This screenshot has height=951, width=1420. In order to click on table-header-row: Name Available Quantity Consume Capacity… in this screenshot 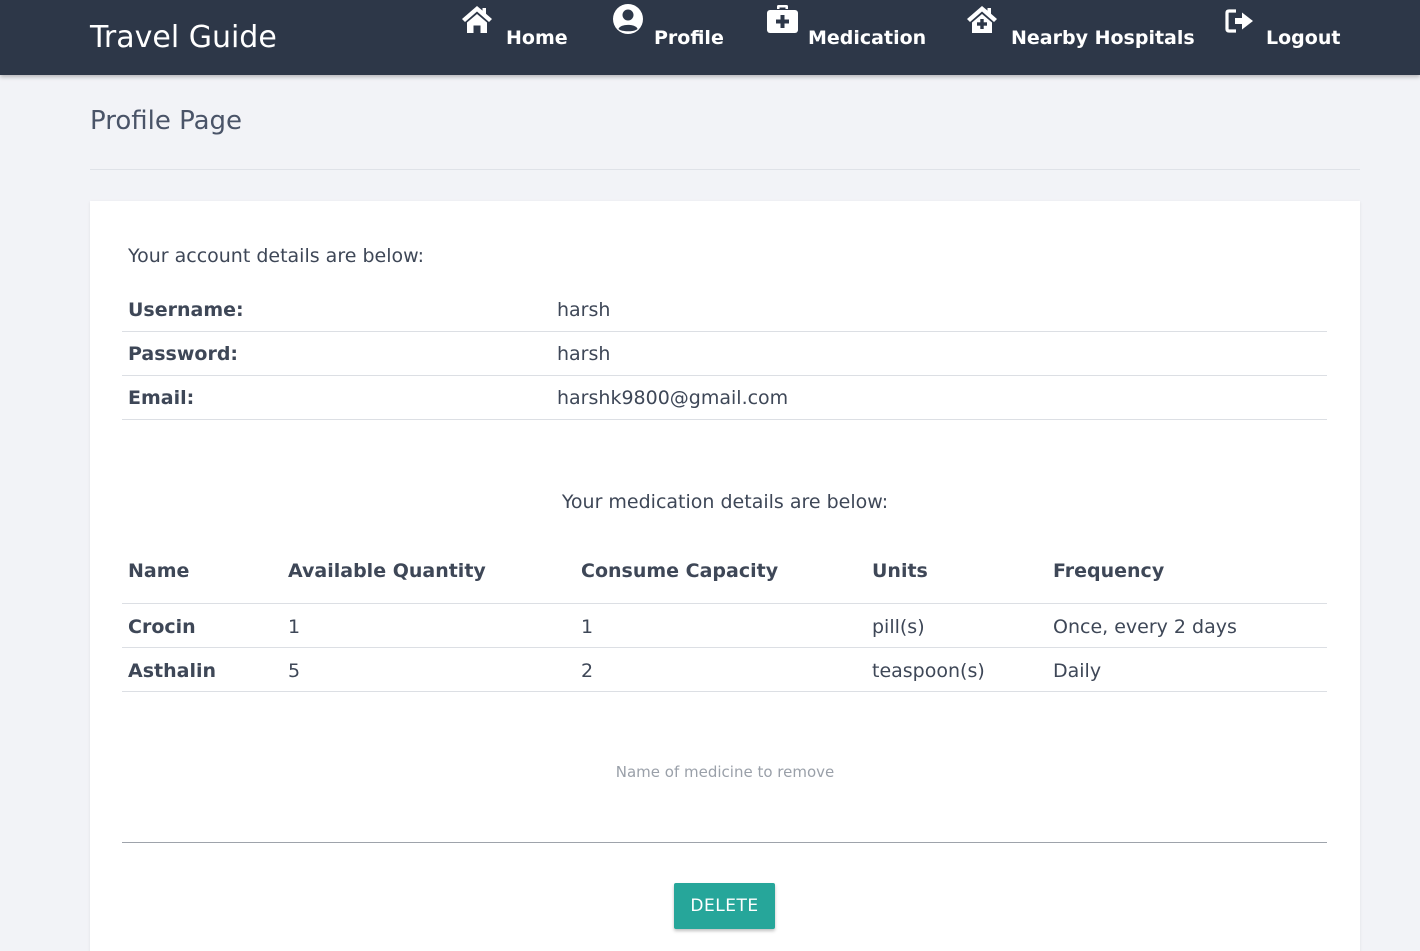, I will do `click(724, 573)`.